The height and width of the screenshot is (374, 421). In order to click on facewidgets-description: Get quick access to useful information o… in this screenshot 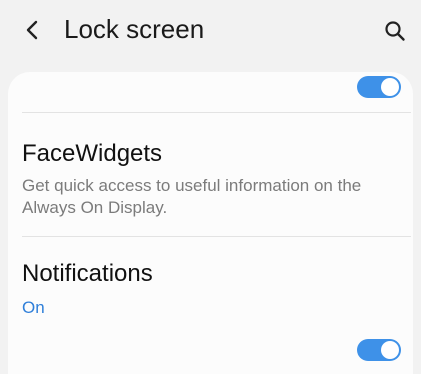, I will do `click(192, 196)`.